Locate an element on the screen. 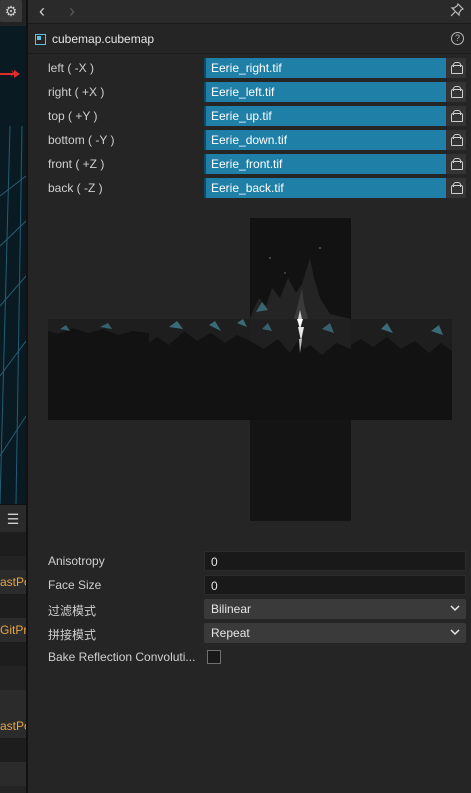  filter-mode-row: 过滤模式 Bilinear is located at coordinates (258, 609).